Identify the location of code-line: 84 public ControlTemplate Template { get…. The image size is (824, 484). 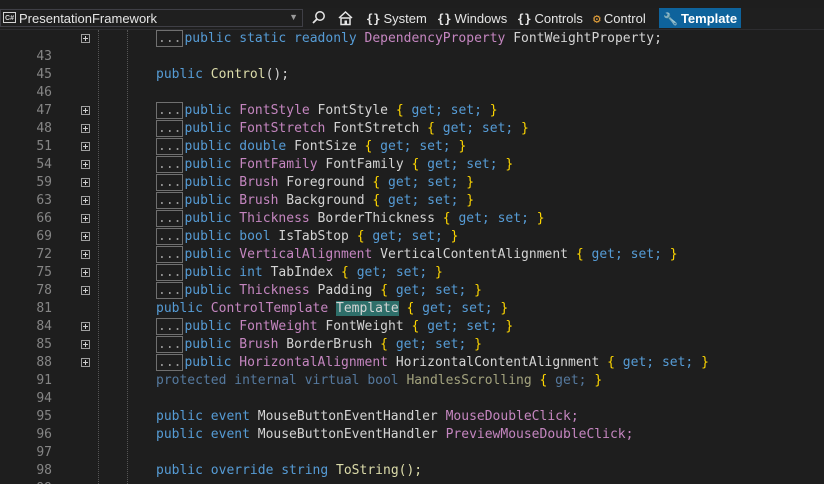
(412, 317).